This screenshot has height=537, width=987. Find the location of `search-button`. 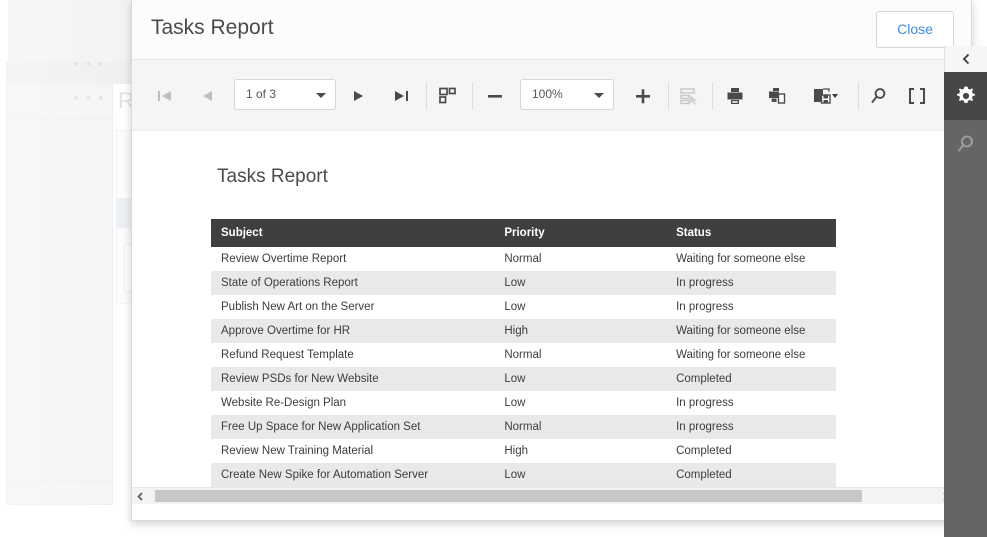

search-button is located at coordinates (879, 95).